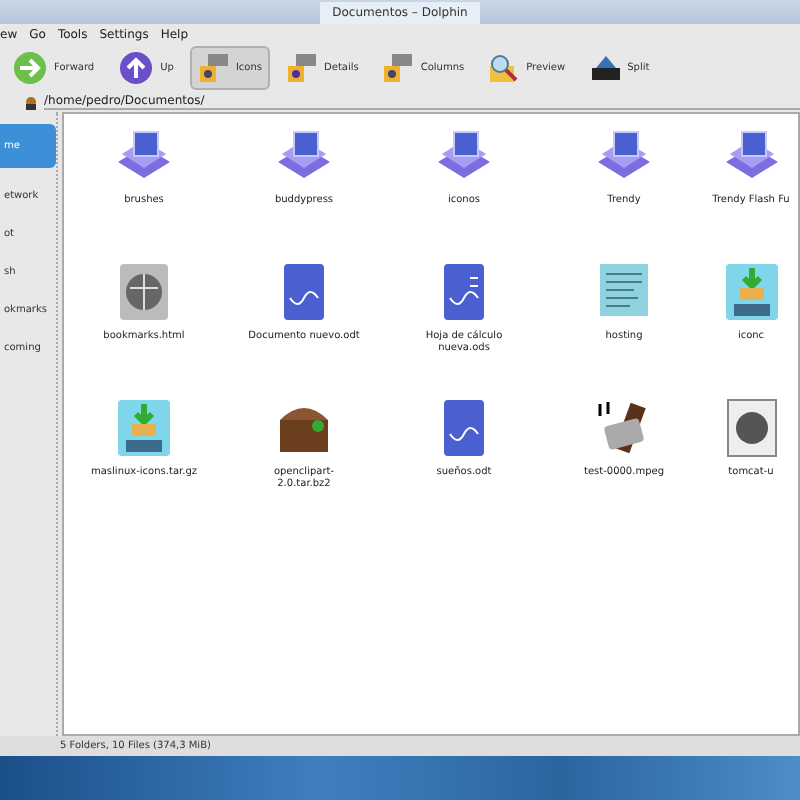 This screenshot has width=800, height=800. I want to click on split-view-icon, so click(605, 68).